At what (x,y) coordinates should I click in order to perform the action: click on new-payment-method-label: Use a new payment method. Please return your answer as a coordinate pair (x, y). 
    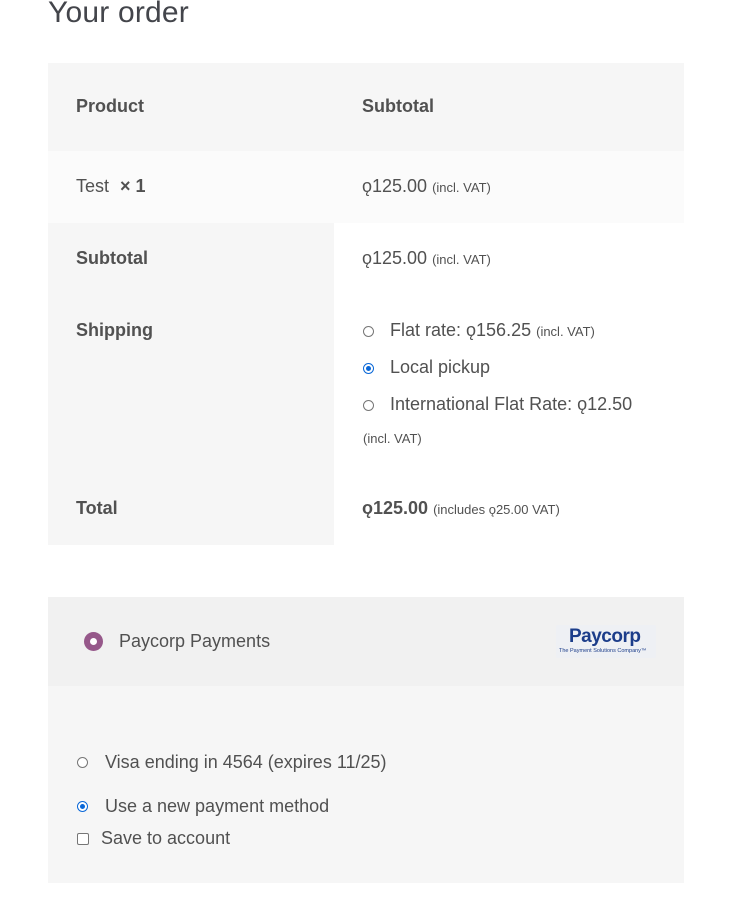
    Looking at the image, I should click on (217, 806).